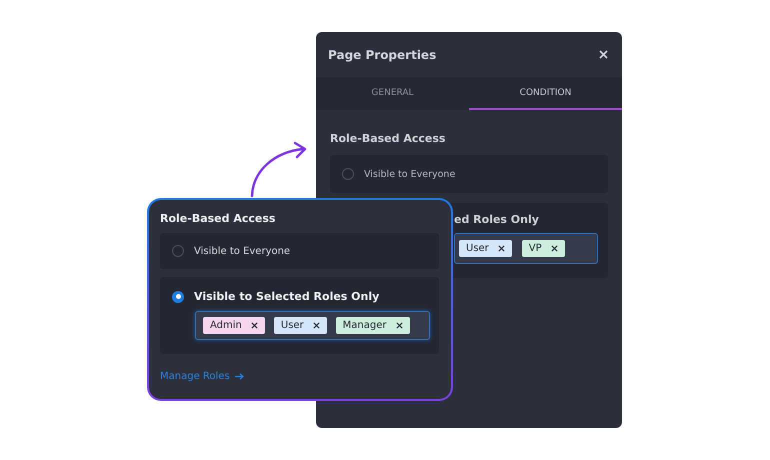 This screenshot has height=460, width=770. What do you see at coordinates (526, 248) in the screenshot?
I see `roles-field: User VP` at bounding box center [526, 248].